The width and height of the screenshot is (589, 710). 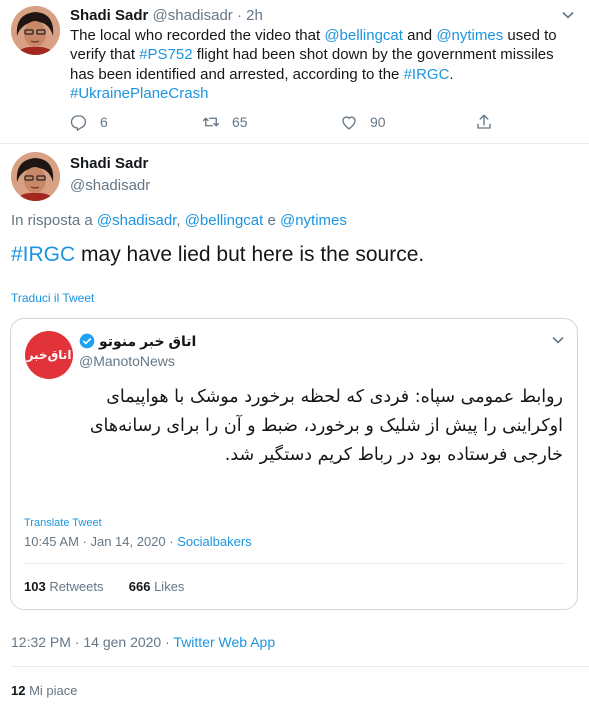 I want to click on tweet-header: Shadi Sadr @shadisadr · 2h, so click(x=166, y=16).